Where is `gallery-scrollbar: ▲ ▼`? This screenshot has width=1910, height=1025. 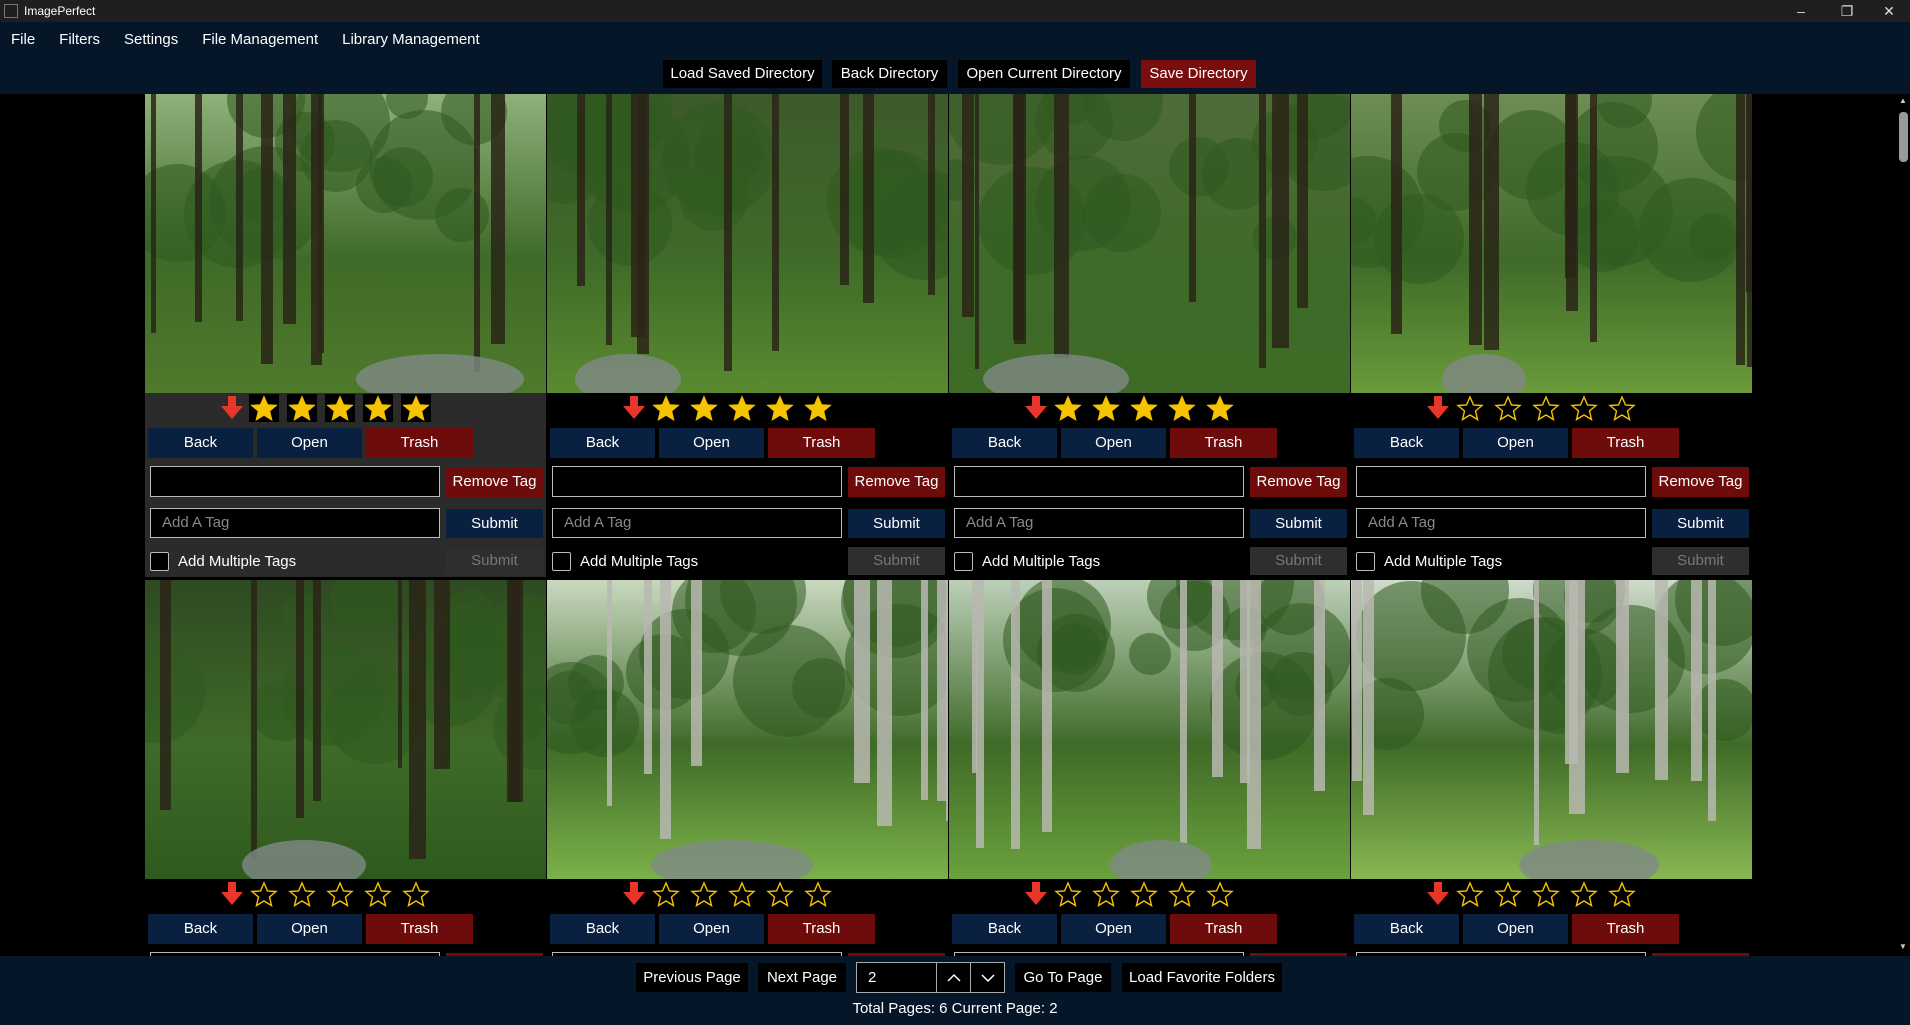 gallery-scrollbar: ▲ ▼ is located at coordinates (1903, 525).